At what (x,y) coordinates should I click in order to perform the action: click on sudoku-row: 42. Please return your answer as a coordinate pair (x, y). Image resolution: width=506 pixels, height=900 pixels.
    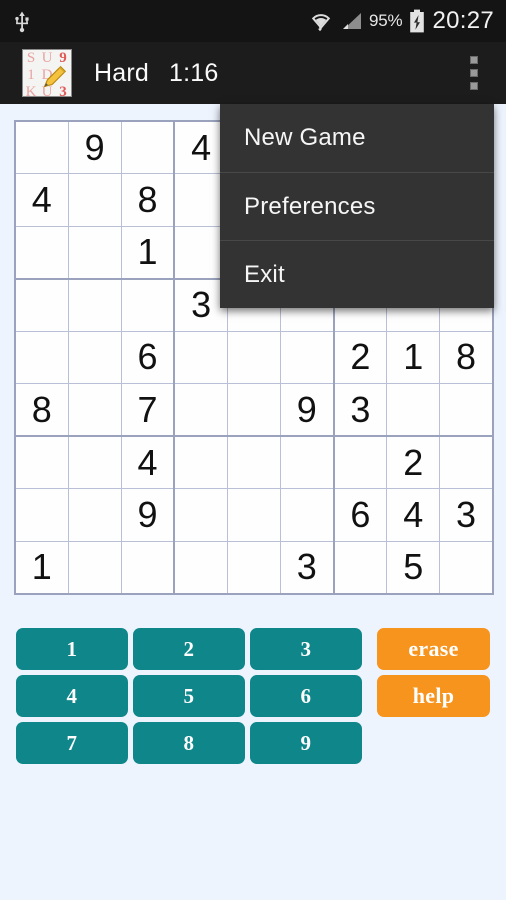
    Looking at the image, I should click on (253, 462).